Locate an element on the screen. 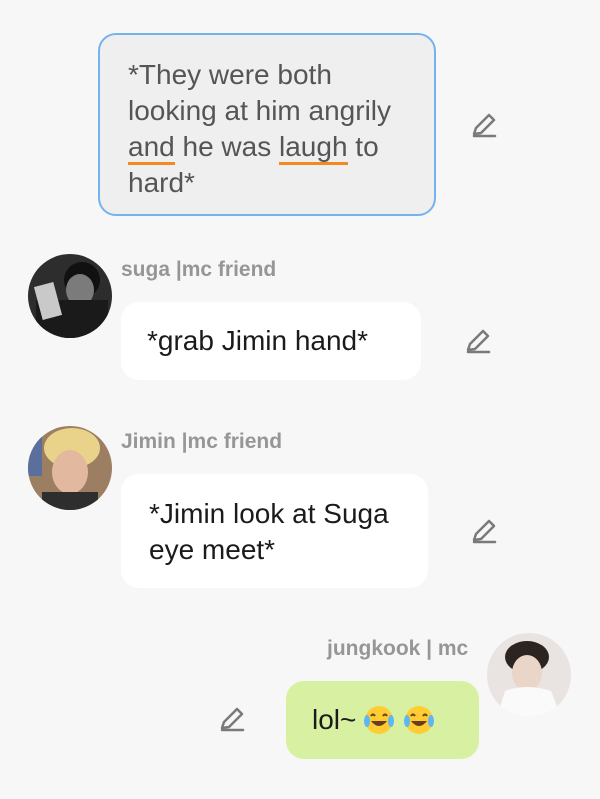 The image size is (600, 799). message-bubble-jimin: *Jimin look at Suga eye meet* is located at coordinates (274, 531).